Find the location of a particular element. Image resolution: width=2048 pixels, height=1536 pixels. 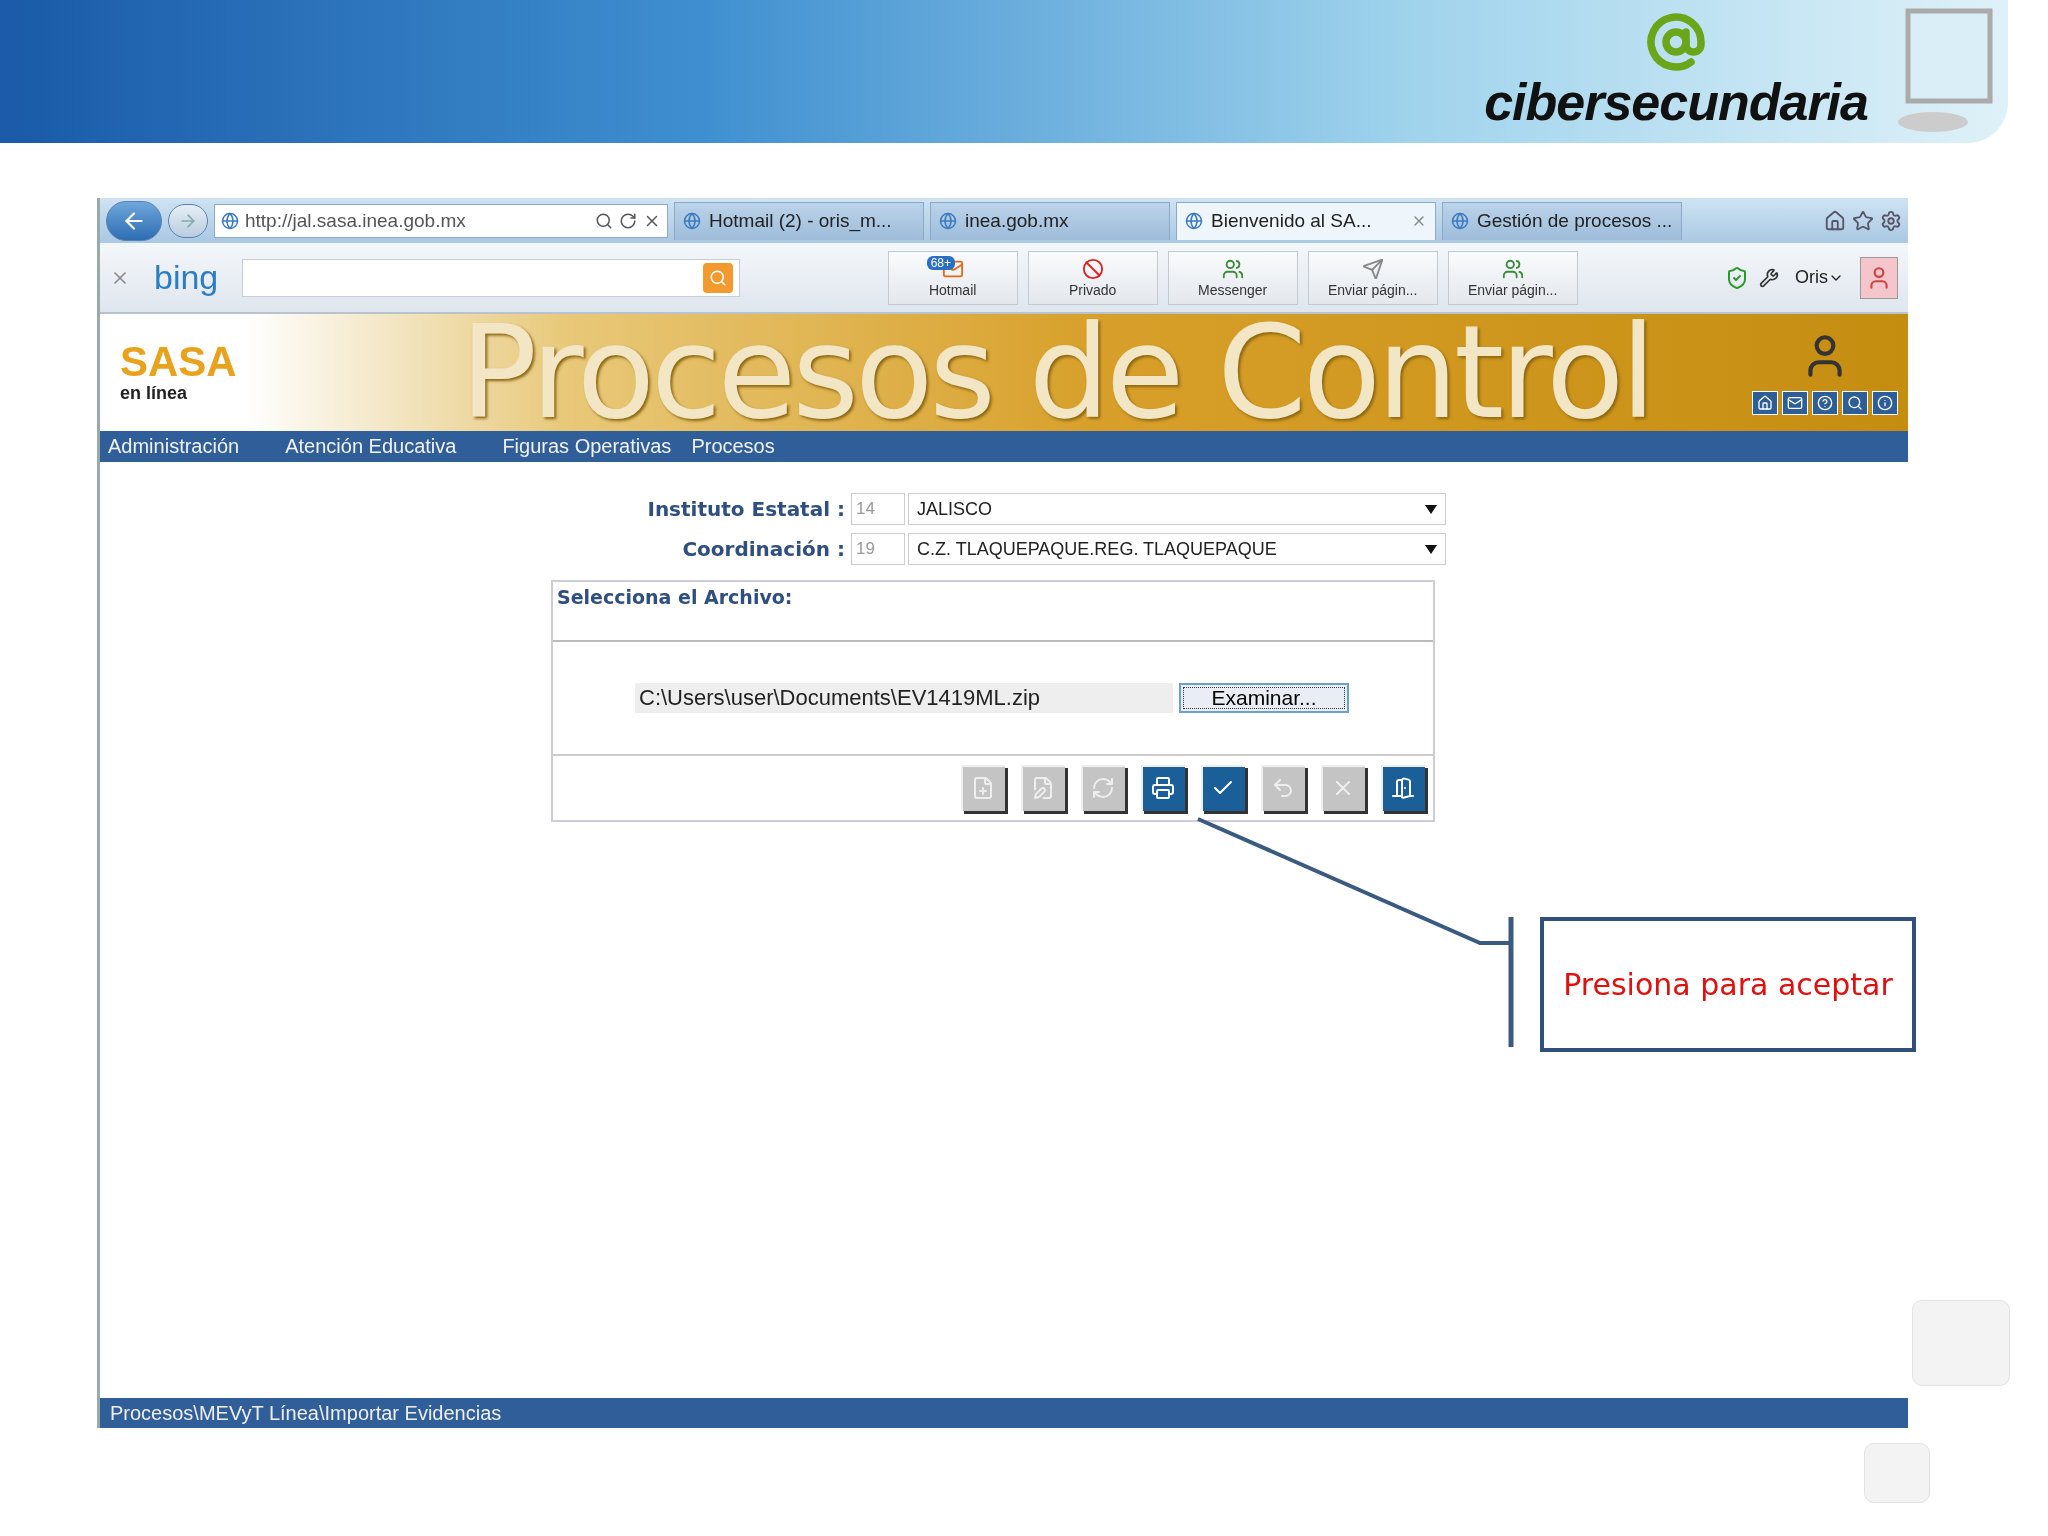

user-menu: Oris is located at coordinates (1819, 277).